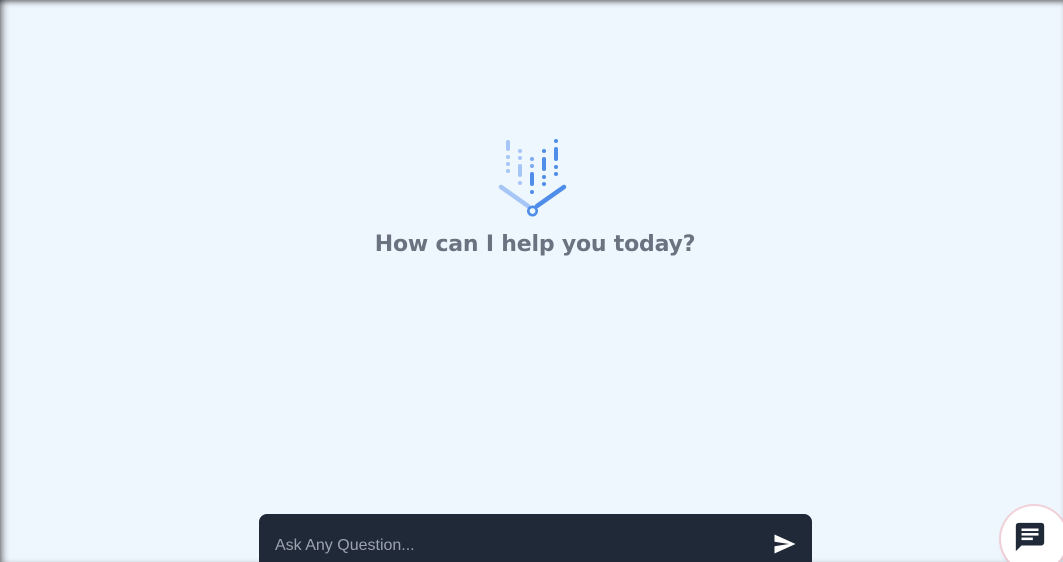 Image resolution: width=1063 pixels, height=562 pixels. I want to click on send-button, so click(785, 544).